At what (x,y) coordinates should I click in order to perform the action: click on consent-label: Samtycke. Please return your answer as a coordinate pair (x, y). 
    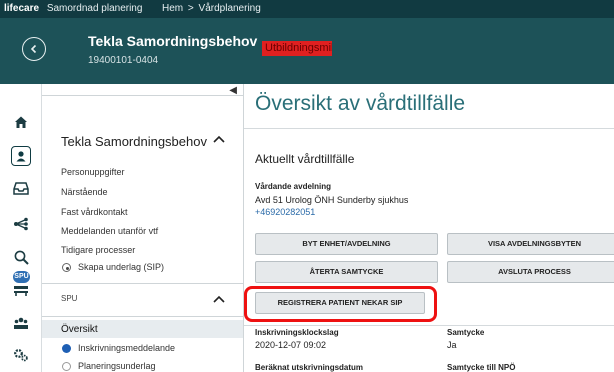
    Looking at the image, I should click on (466, 332).